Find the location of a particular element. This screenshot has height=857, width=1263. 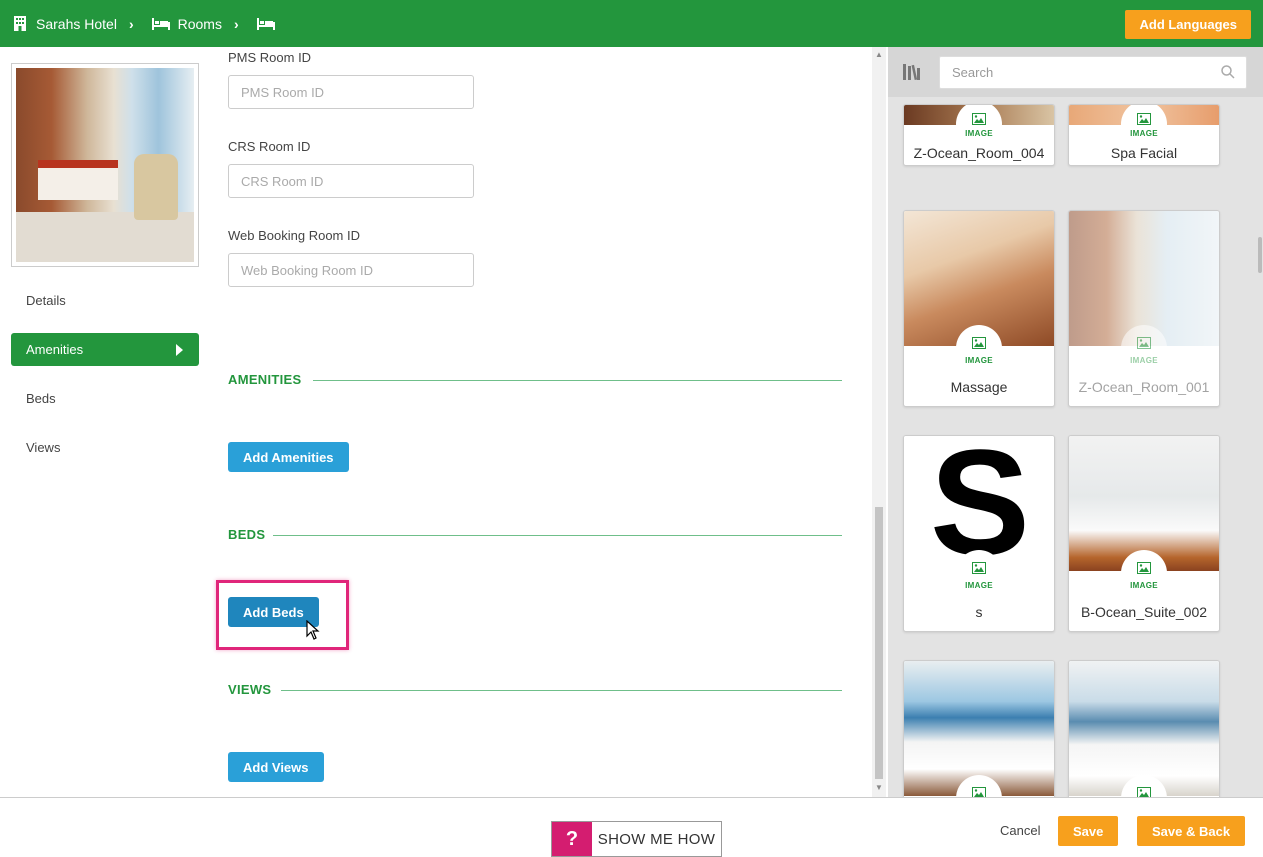

media-card: IMAGE Z-Ocean_Room_004 is located at coordinates (979, 135).